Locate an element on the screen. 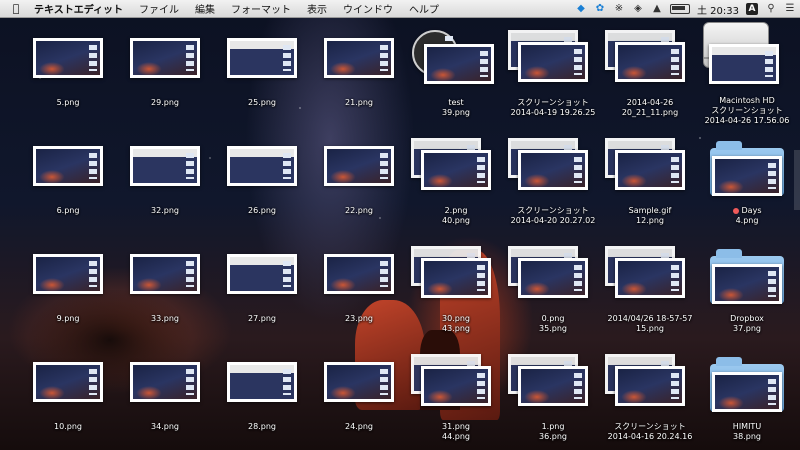 Image resolution: width=800 pixels, height=450 pixels. desktop-file-icon: 33.png is located at coordinates (165, 292).